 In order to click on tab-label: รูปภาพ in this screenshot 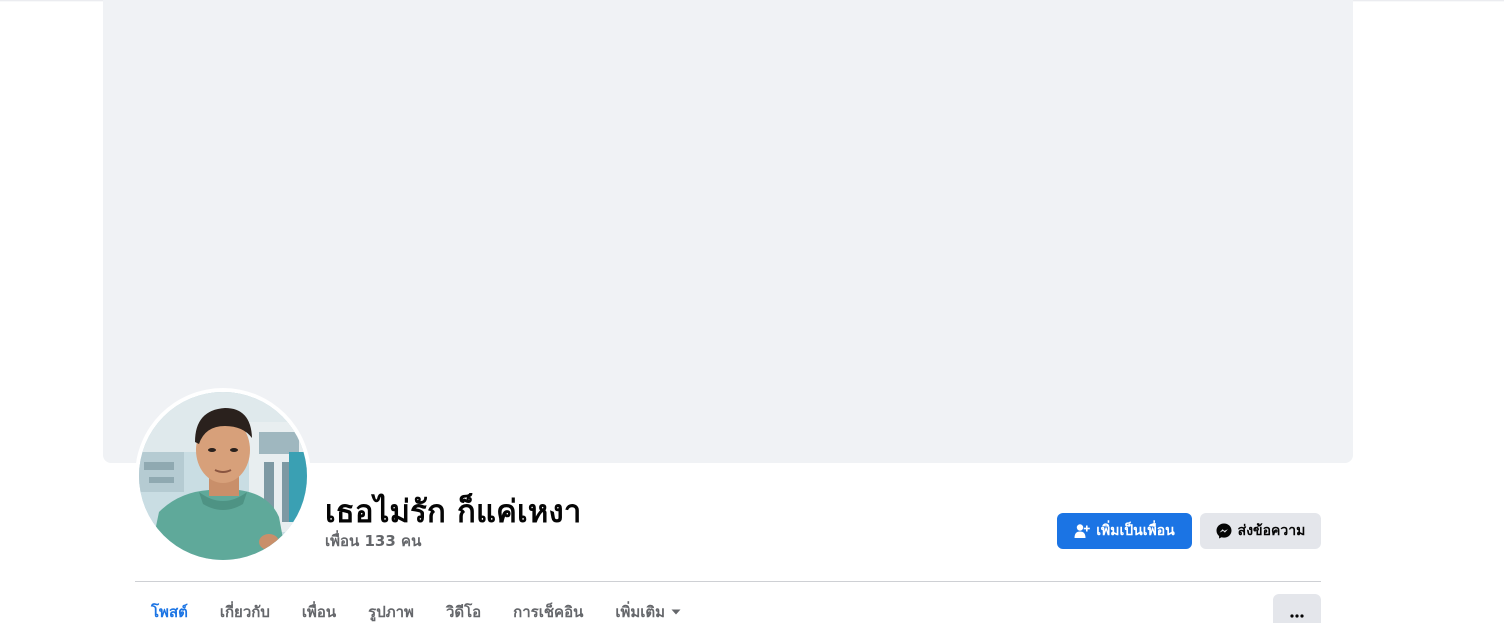, I will do `click(391, 611)`.